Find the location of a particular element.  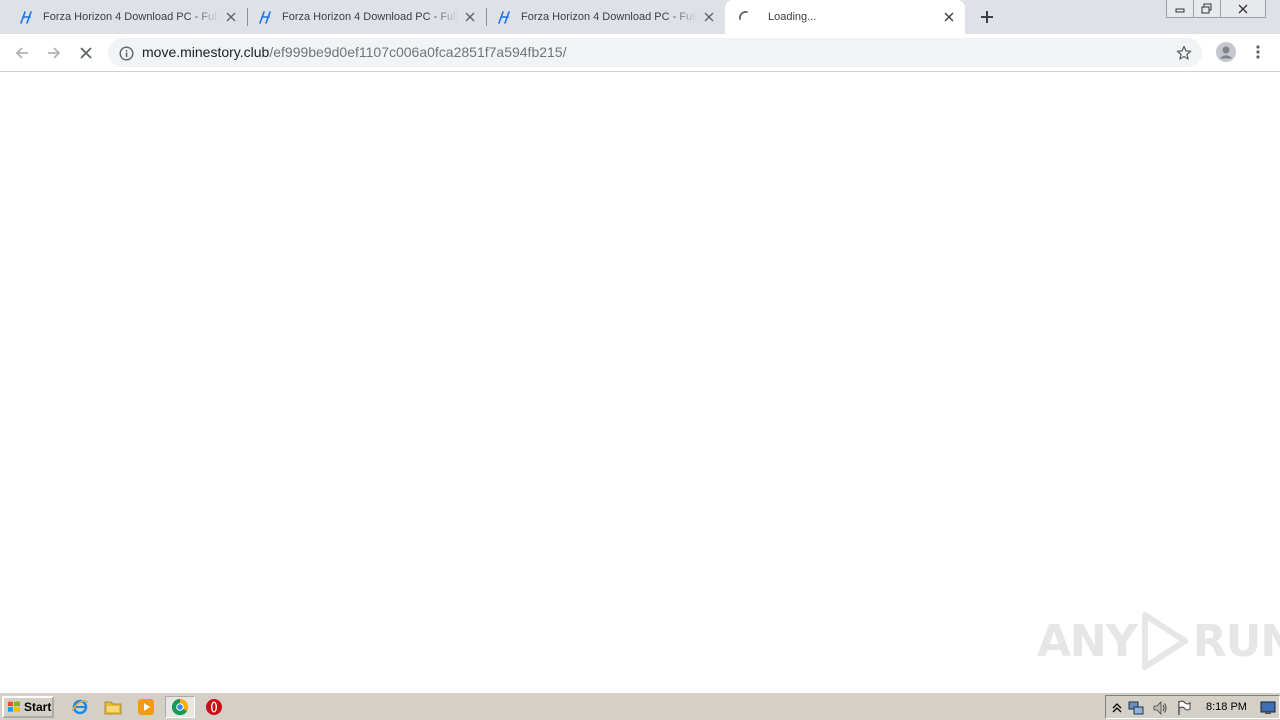

watermark-left: ANY is located at coordinates (1087, 641).